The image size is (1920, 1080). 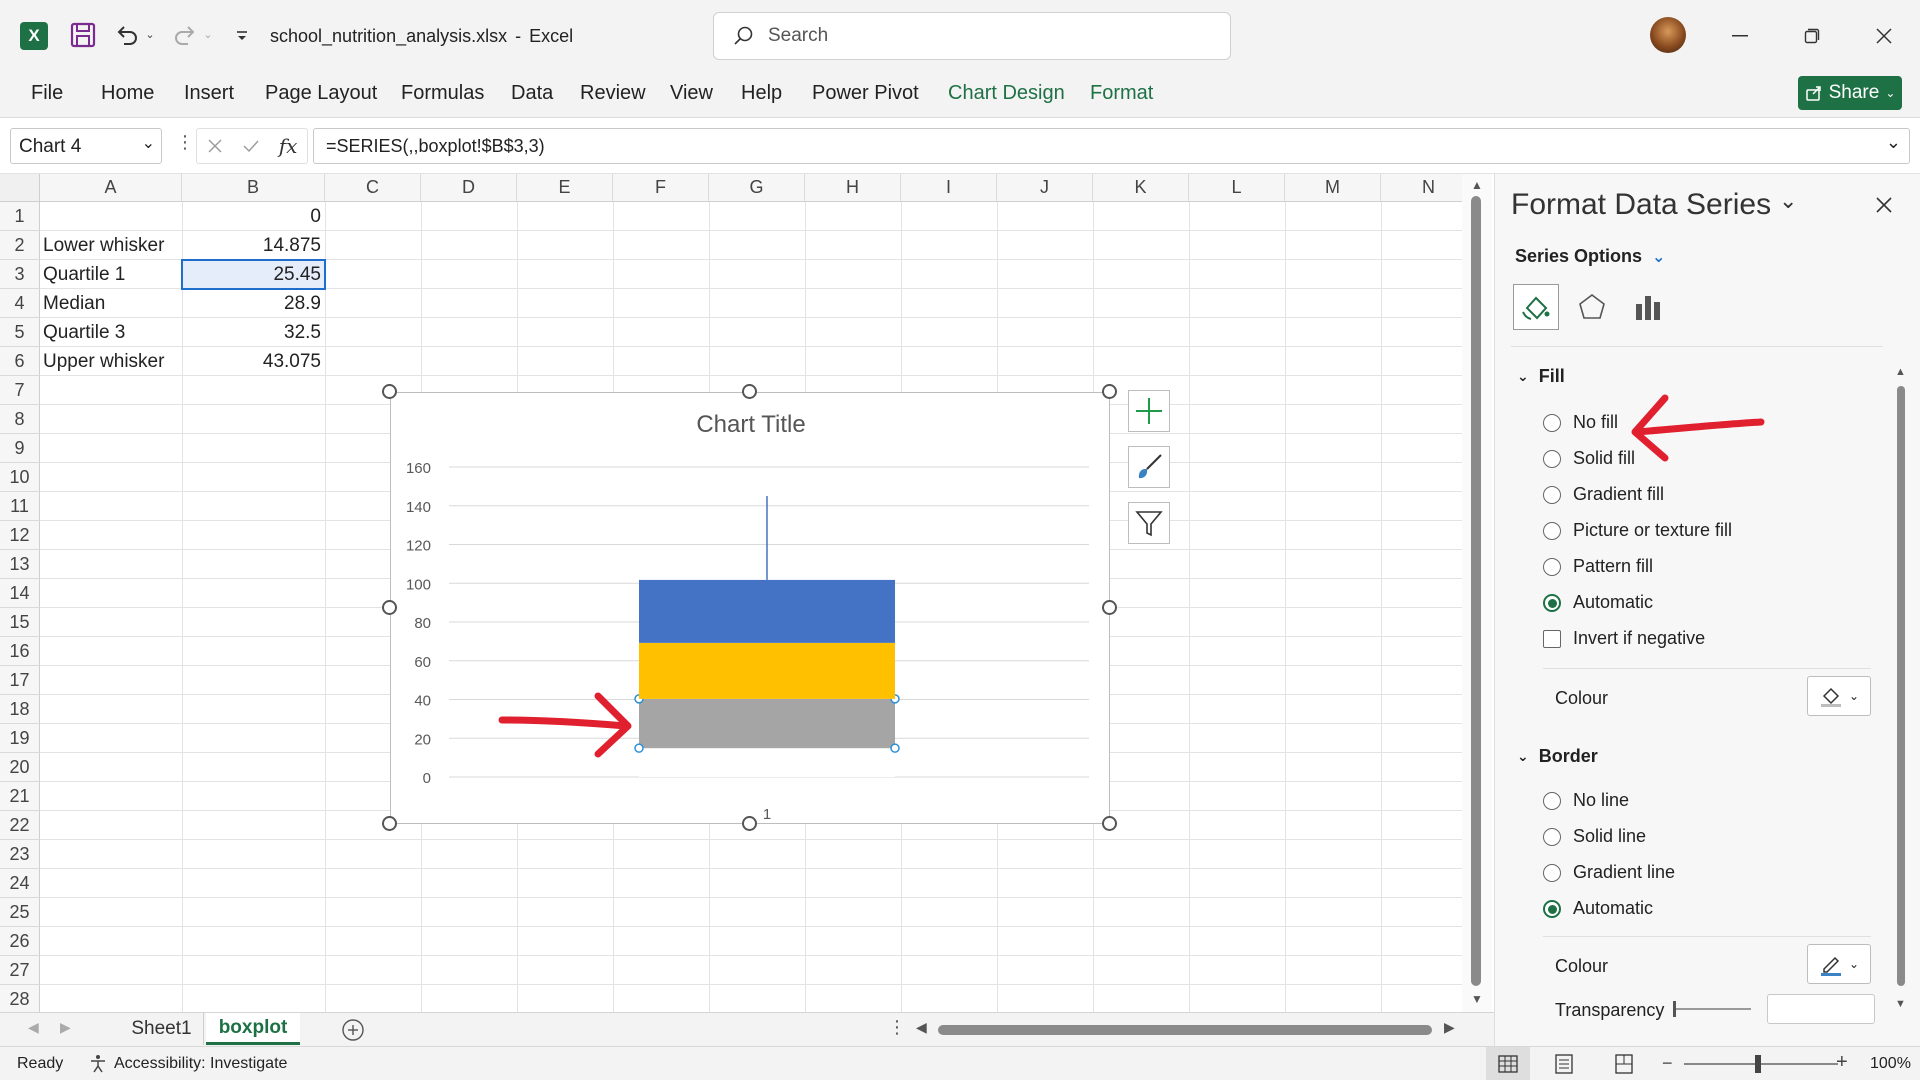 What do you see at coordinates (112, 274) in the screenshot?
I see `cell-a3: Quartile 1` at bounding box center [112, 274].